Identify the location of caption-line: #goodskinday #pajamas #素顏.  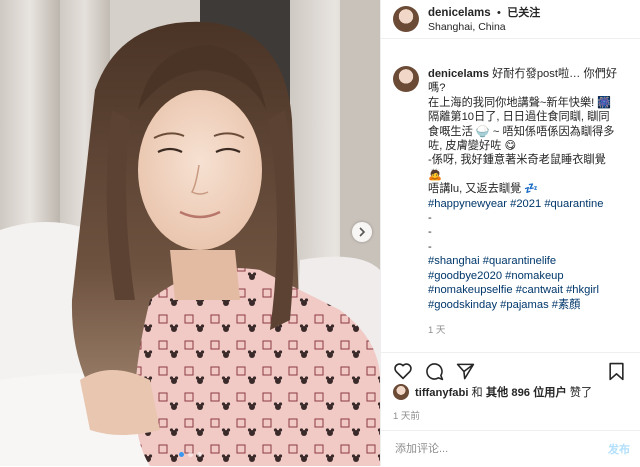
(528, 305).